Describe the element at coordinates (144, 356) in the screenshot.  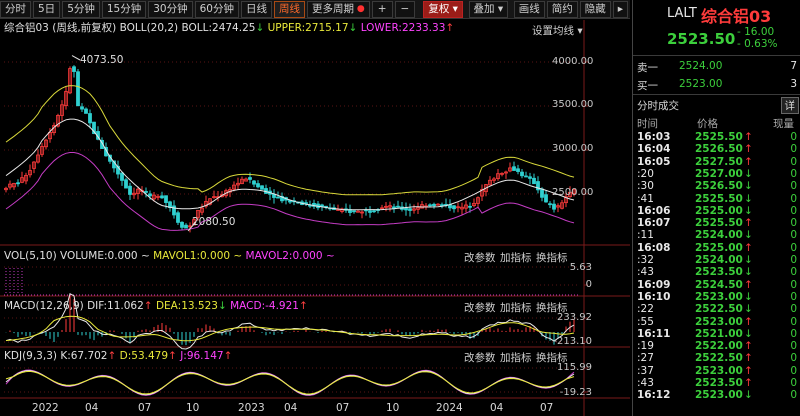
I see `kdj-d: D:53.479` at that location.